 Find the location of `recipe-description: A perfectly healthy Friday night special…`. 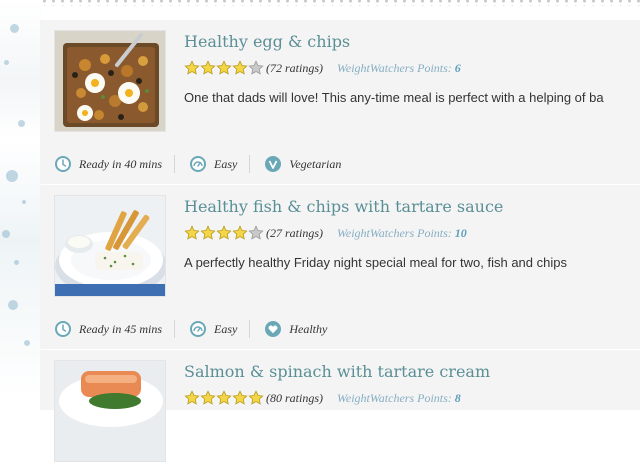

recipe-description: A perfectly healthy Friday night special… is located at coordinates (375, 262).